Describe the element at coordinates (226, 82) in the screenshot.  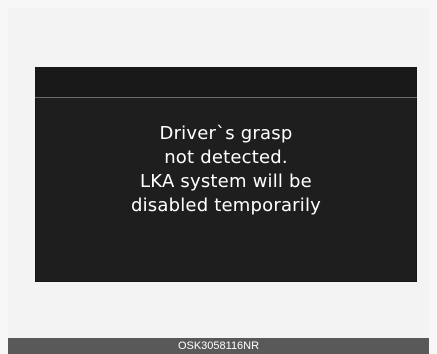
I see `display-top-bar` at that location.